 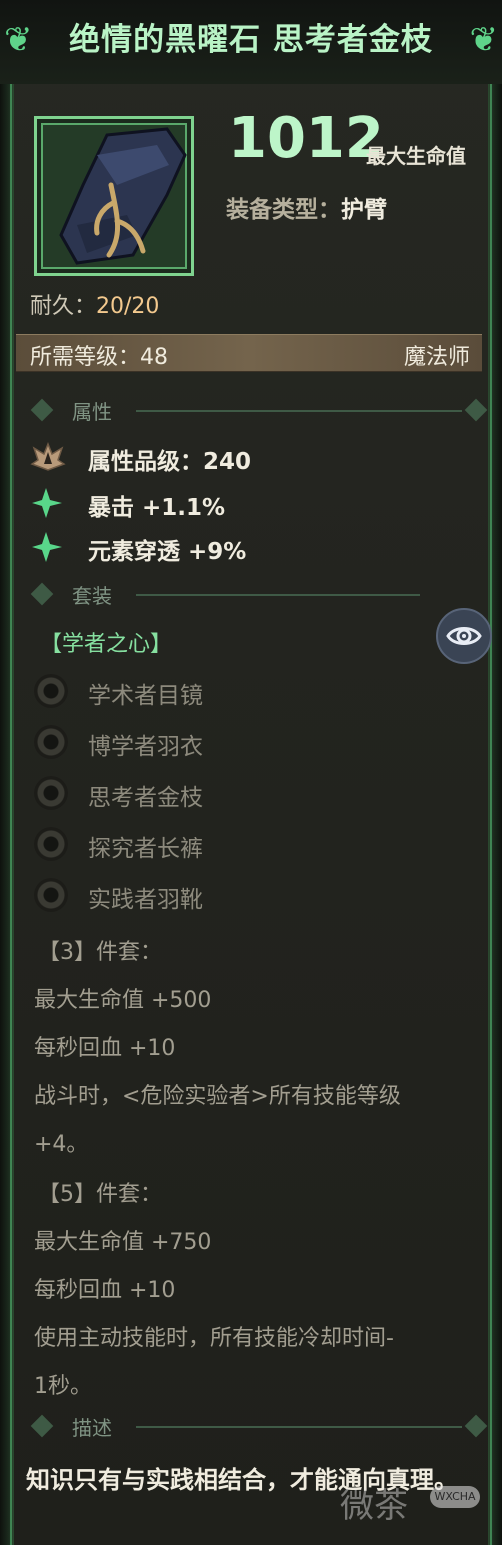 What do you see at coordinates (157, 508) in the screenshot?
I see `attribute-text: 暴击 +1.1%` at bounding box center [157, 508].